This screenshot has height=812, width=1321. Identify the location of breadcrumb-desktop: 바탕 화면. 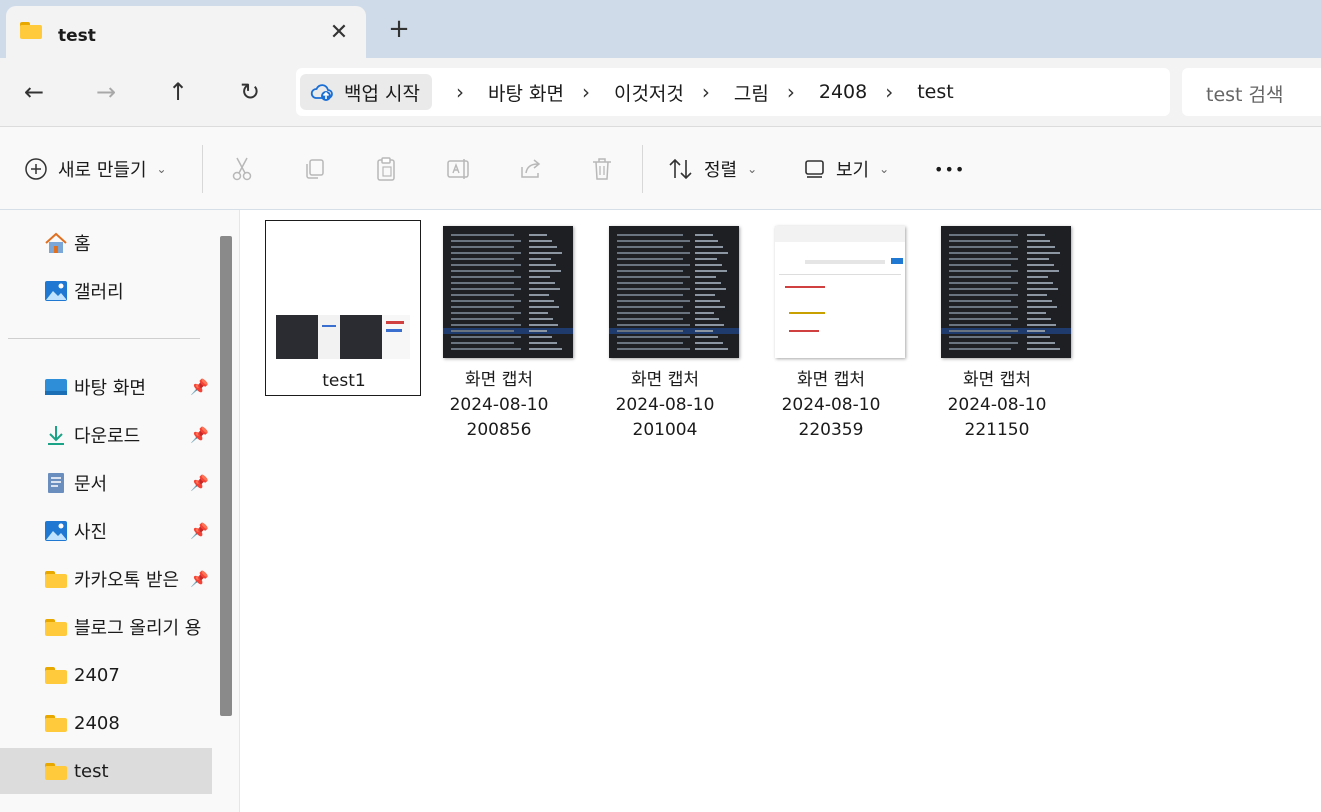
(526, 92).